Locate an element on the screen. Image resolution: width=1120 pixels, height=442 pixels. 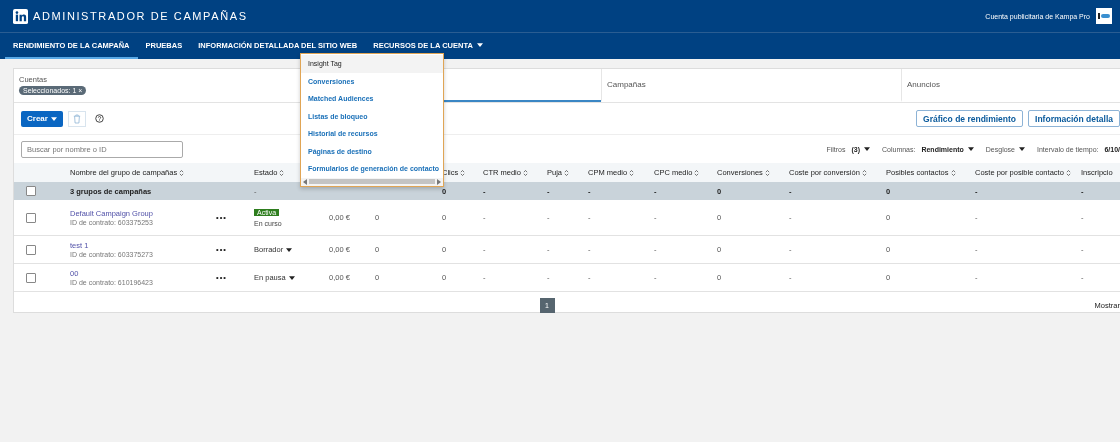
logo-icon is located at coordinates (20, 16).